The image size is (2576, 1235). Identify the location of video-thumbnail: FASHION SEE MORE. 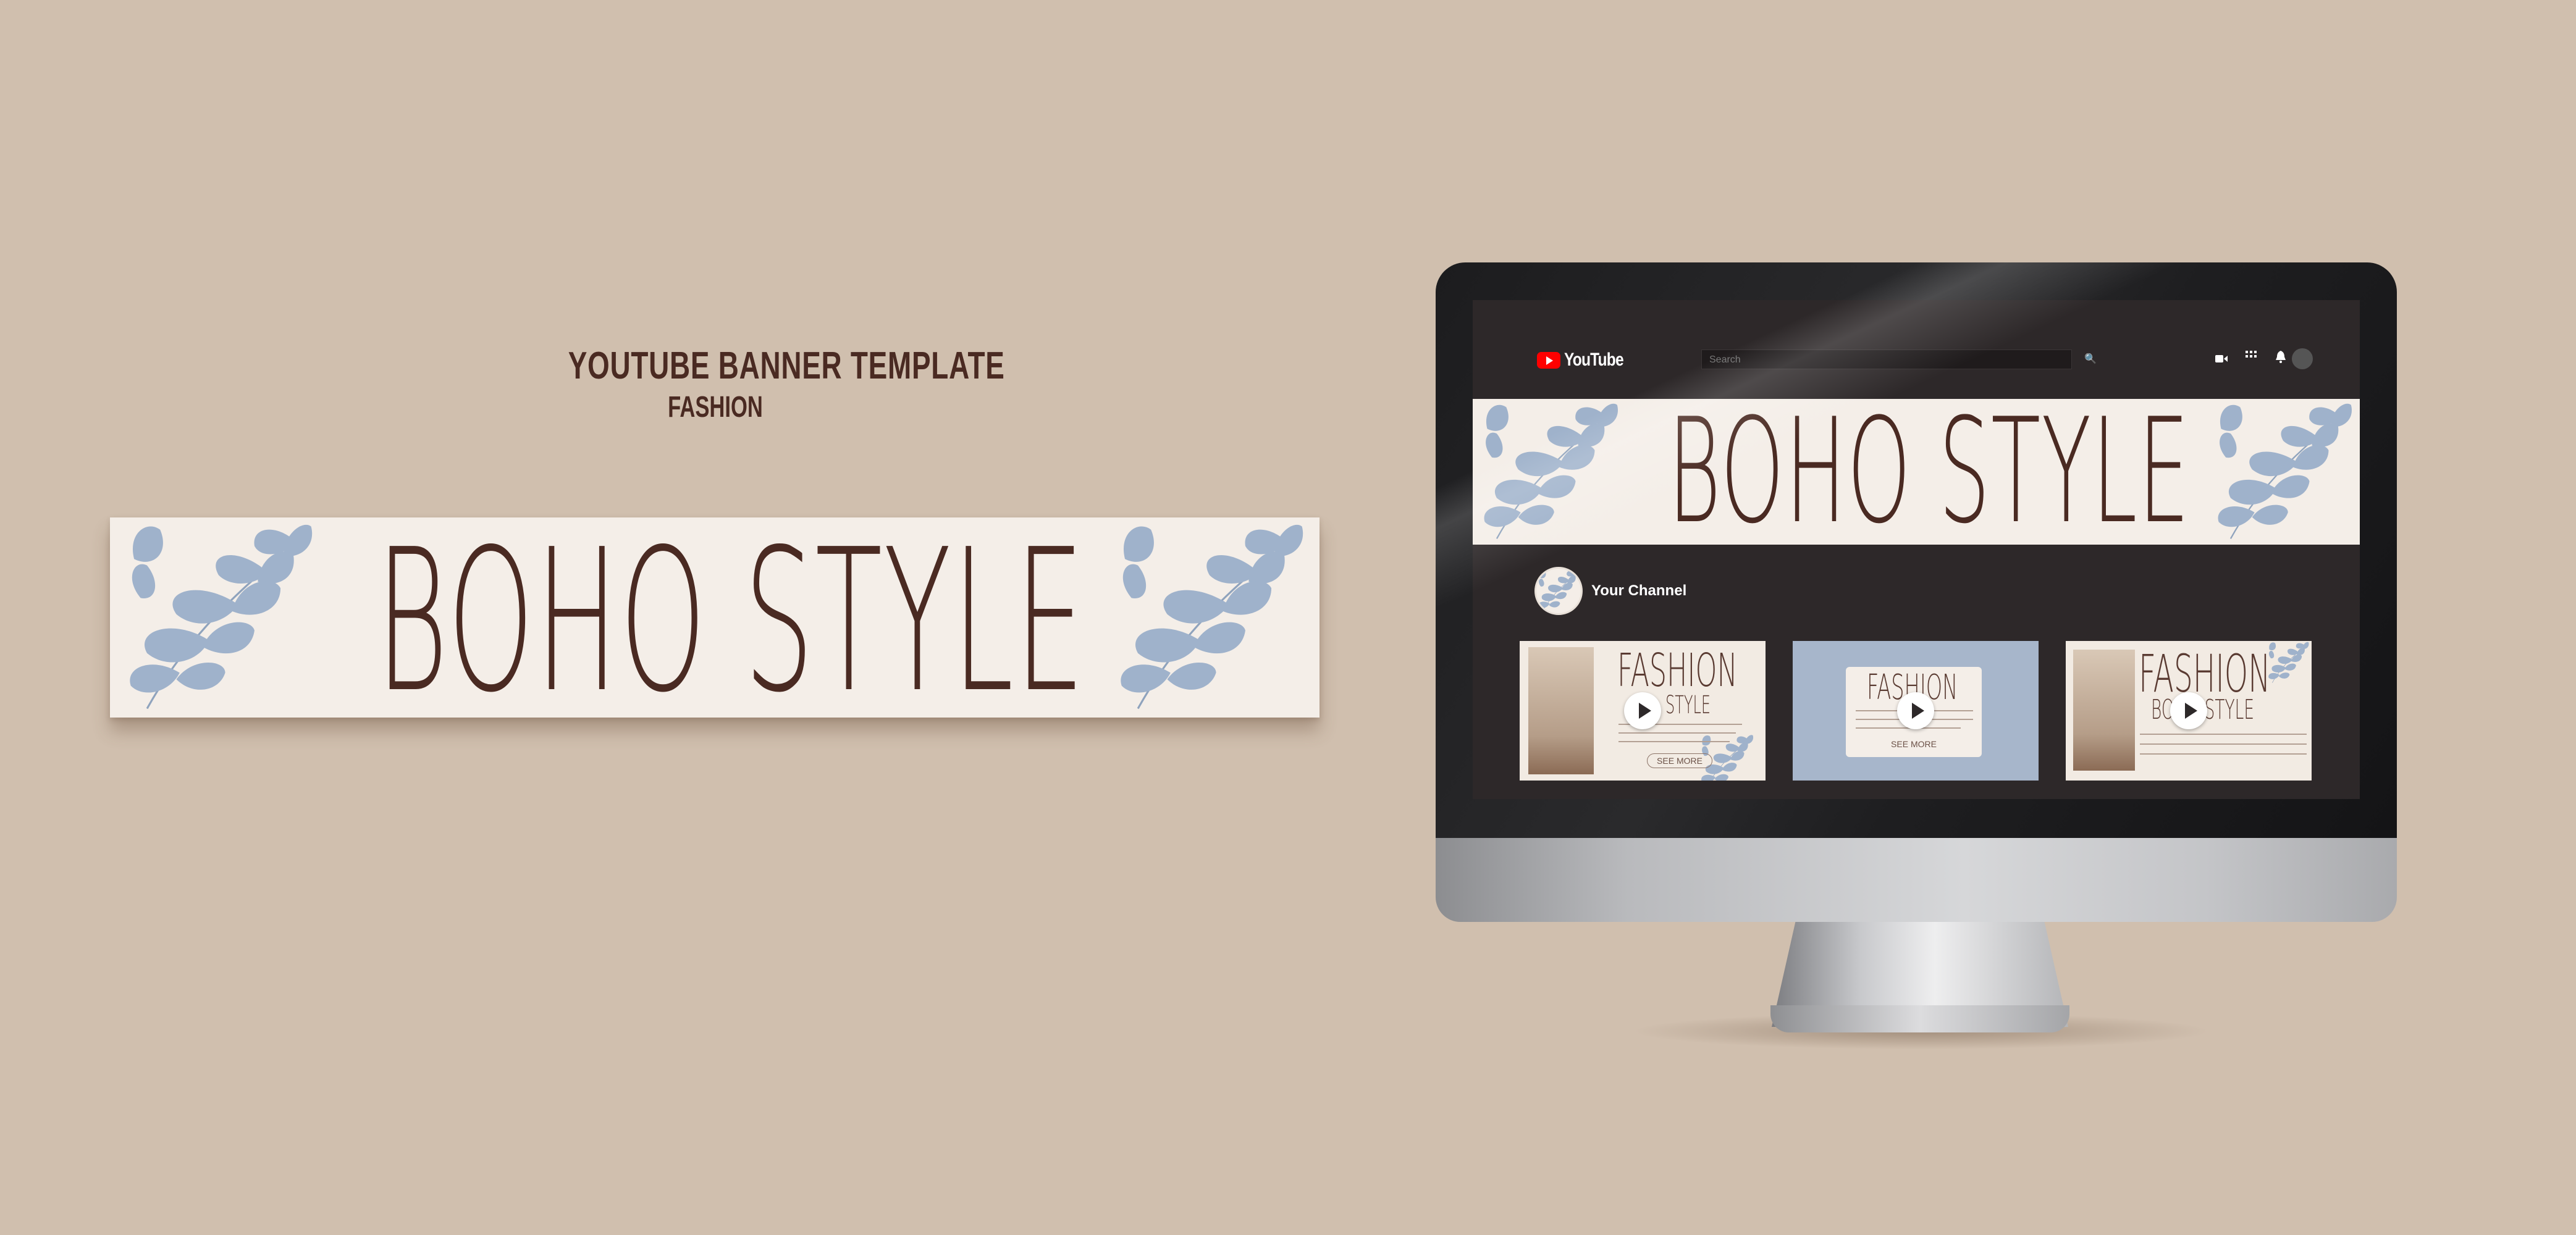
(1916, 711).